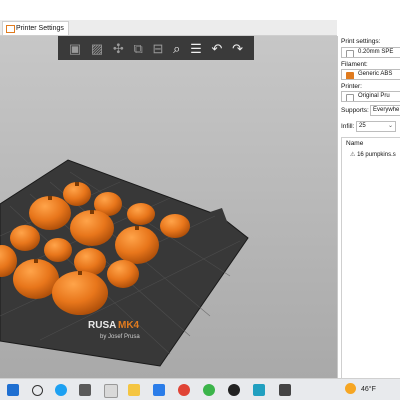 Image resolution: width=400 pixels, height=400 pixels. I want to click on printer-settings-icon, so click(10, 29).